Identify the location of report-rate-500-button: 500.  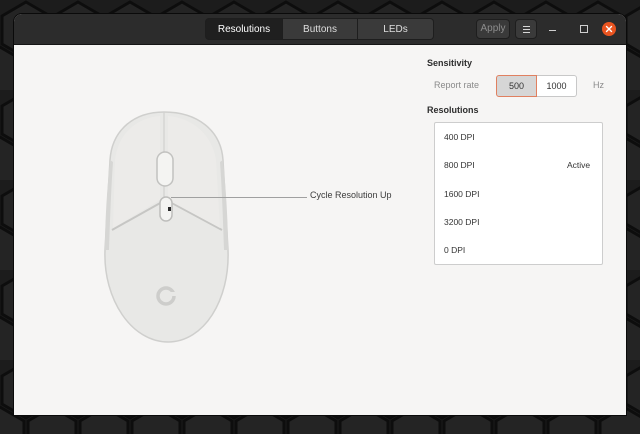
(516, 86).